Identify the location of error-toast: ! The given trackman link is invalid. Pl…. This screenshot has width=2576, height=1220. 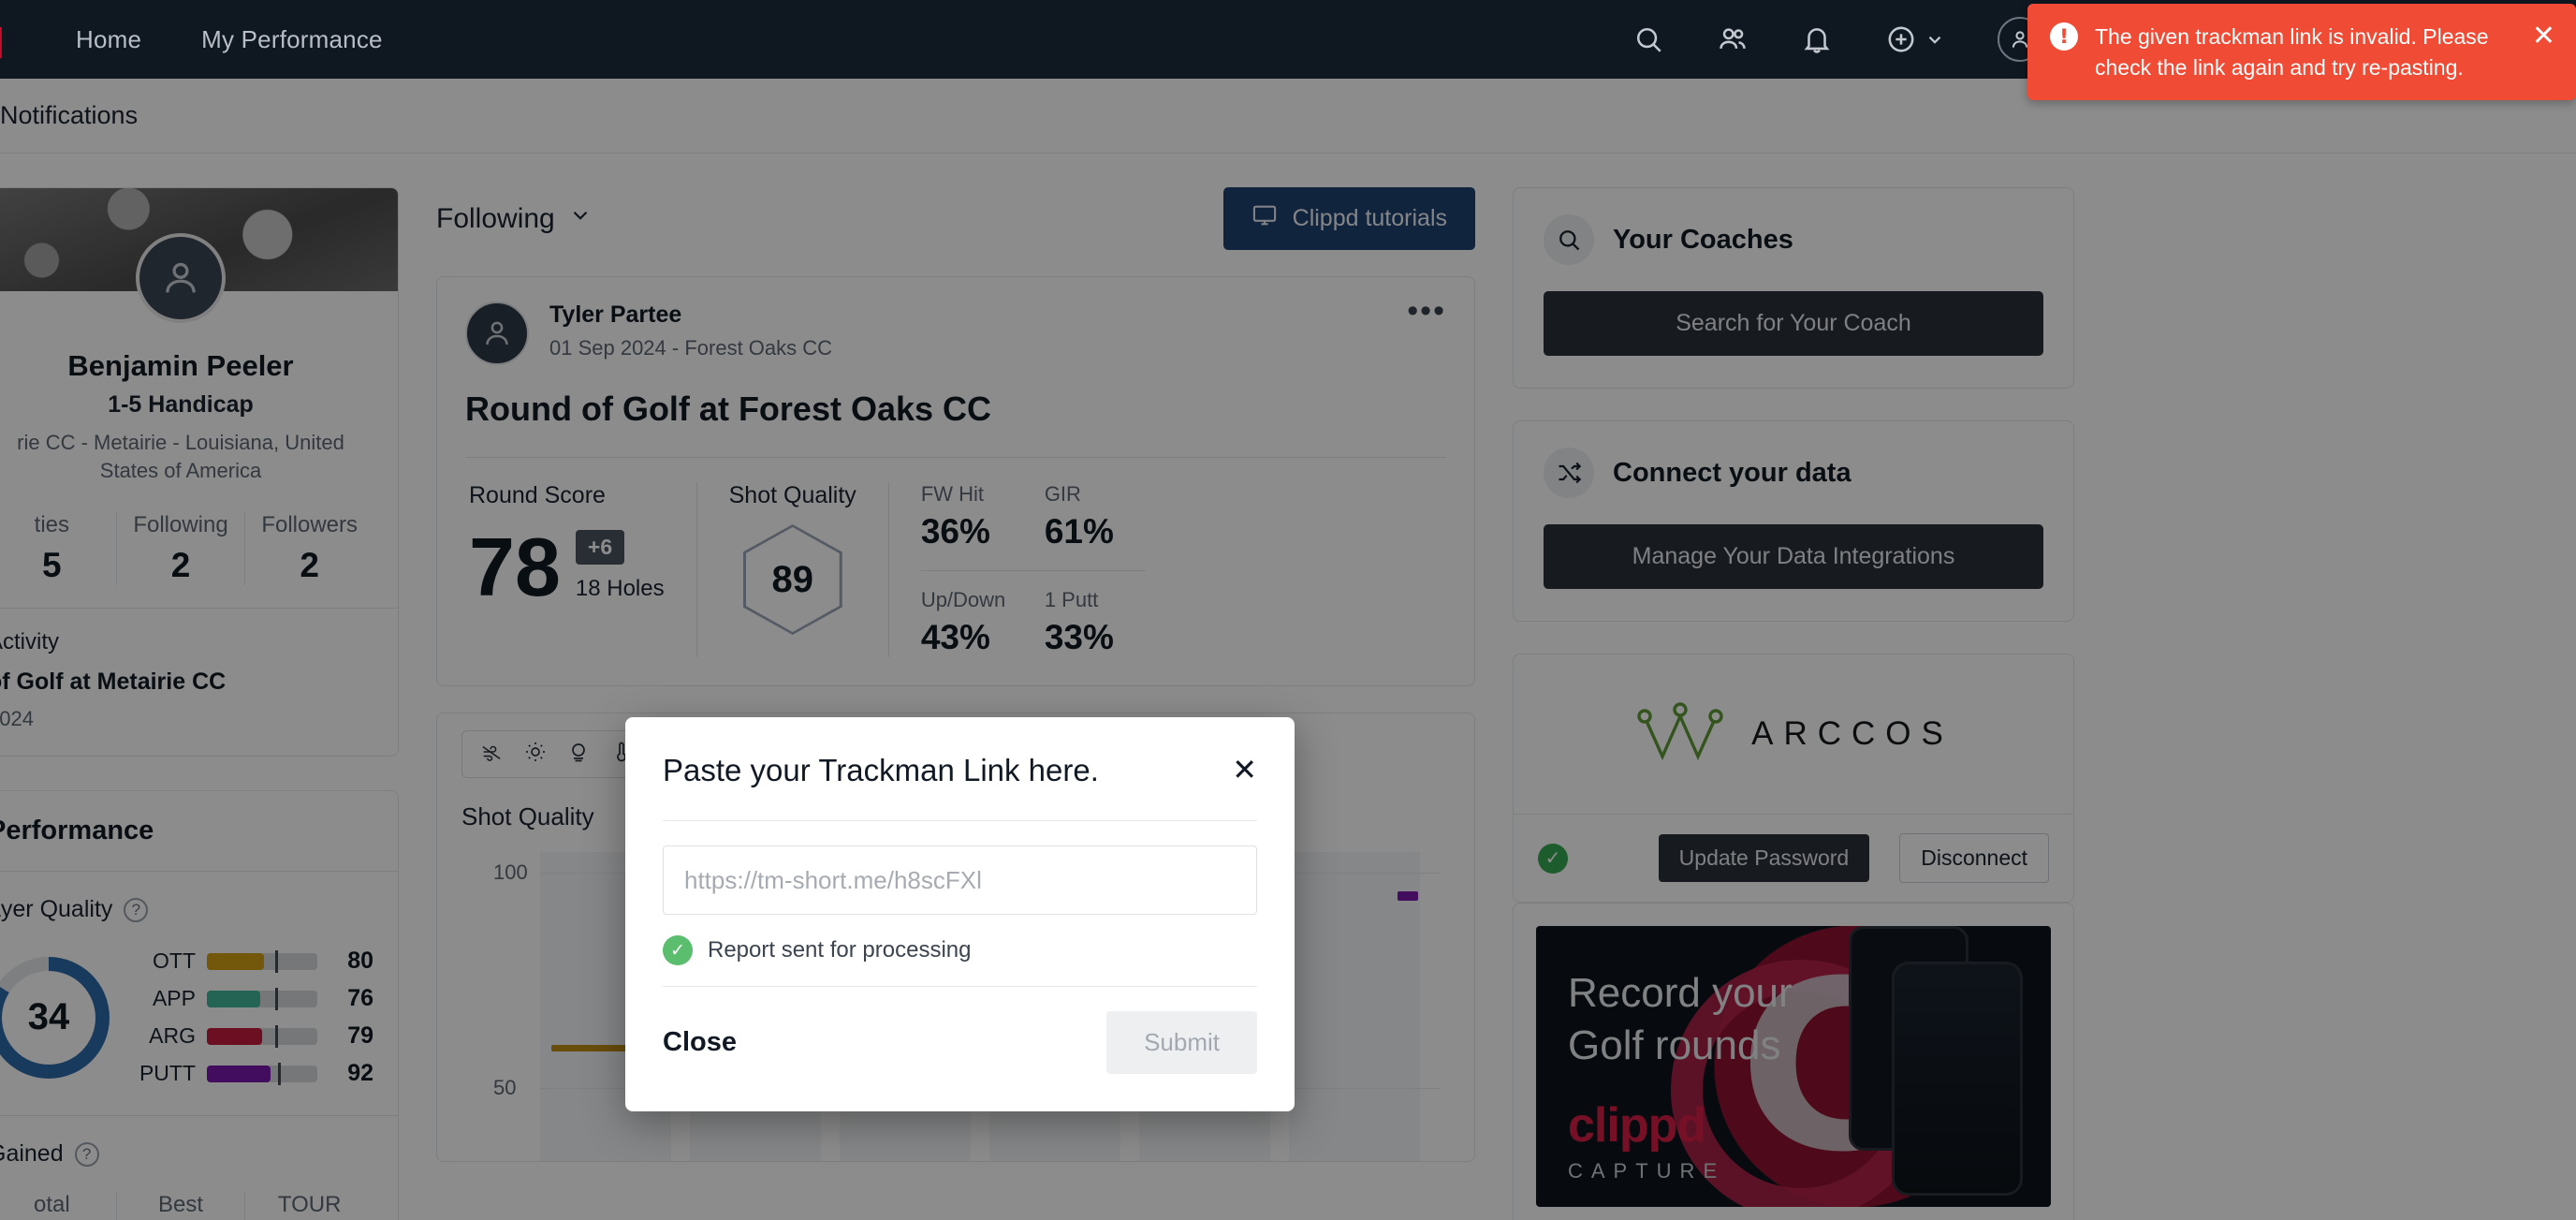
(2301, 52).